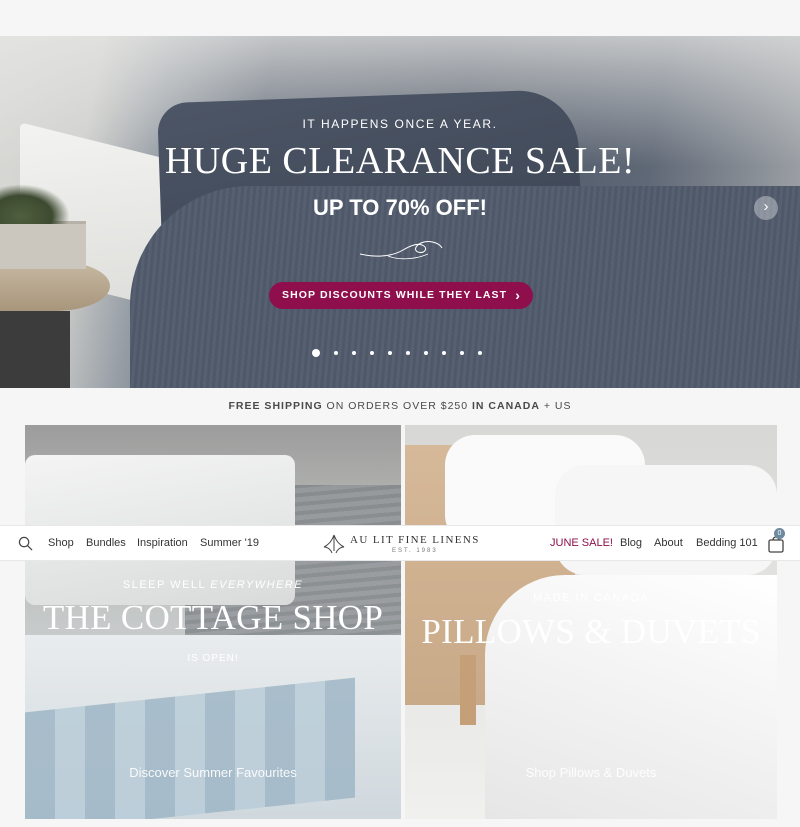 The image size is (800, 827). Describe the element at coordinates (668, 543) in the screenshot. I see `nav-about: About` at that location.